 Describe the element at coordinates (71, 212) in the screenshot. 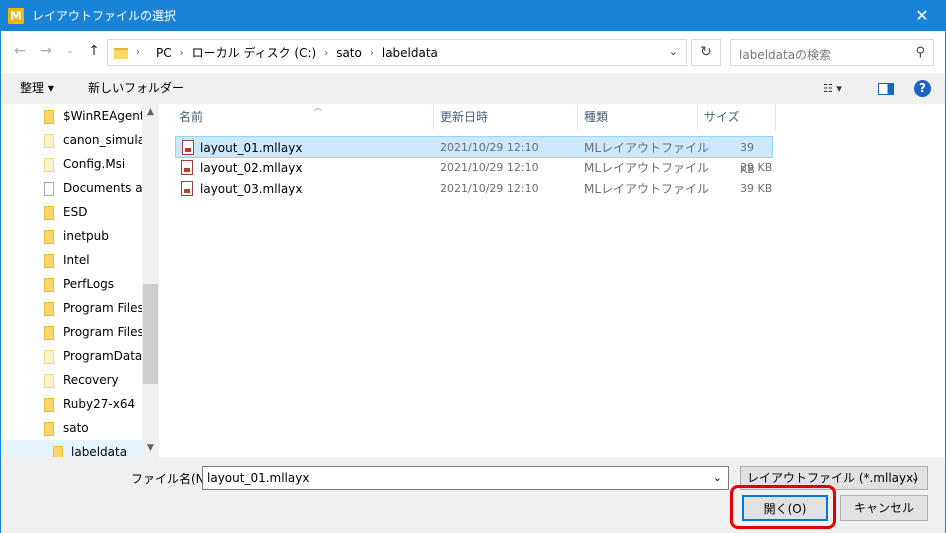

I see `nav-item: ESD` at that location.